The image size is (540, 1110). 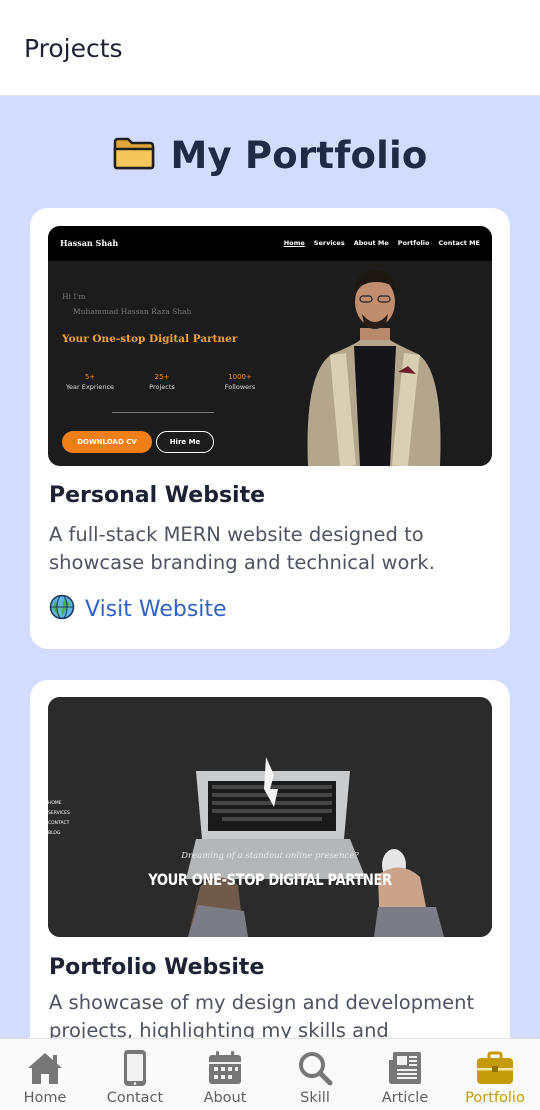 I want to click on preview-brand: Hassan Shah, so click(x=89, y=243).